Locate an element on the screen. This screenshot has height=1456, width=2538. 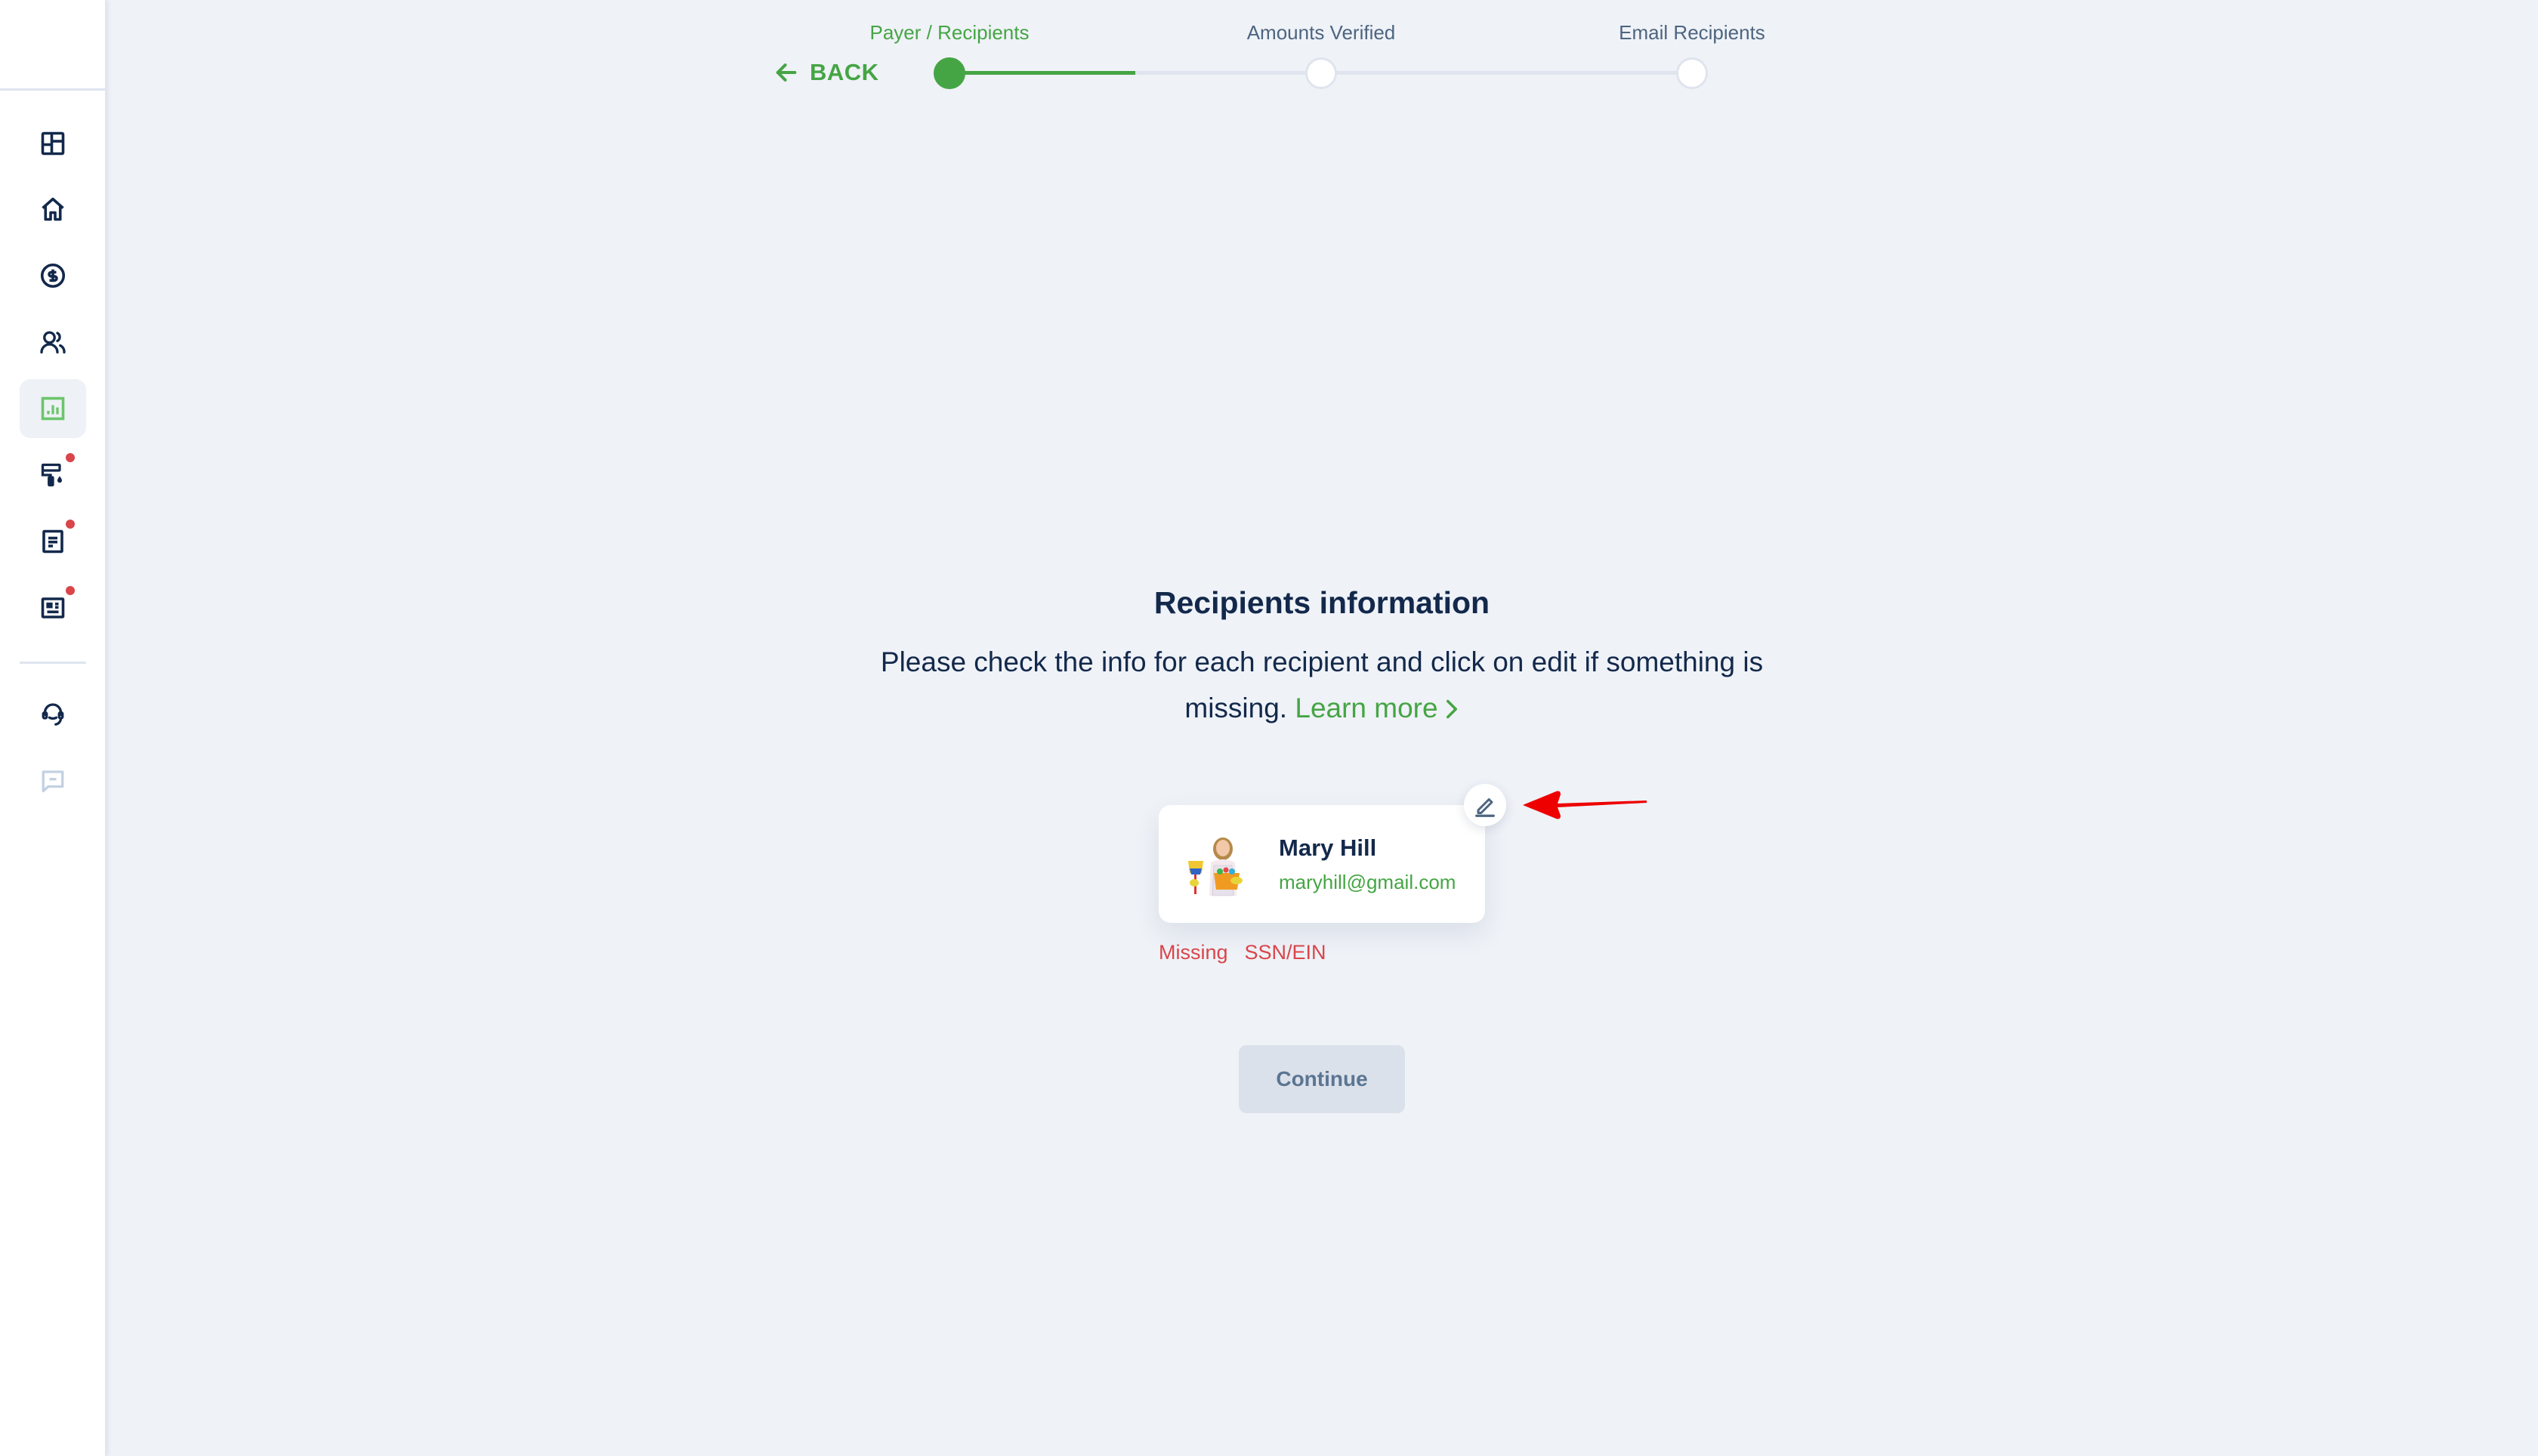
sidebar-item-dashboard is located at coordinates (53, 143).